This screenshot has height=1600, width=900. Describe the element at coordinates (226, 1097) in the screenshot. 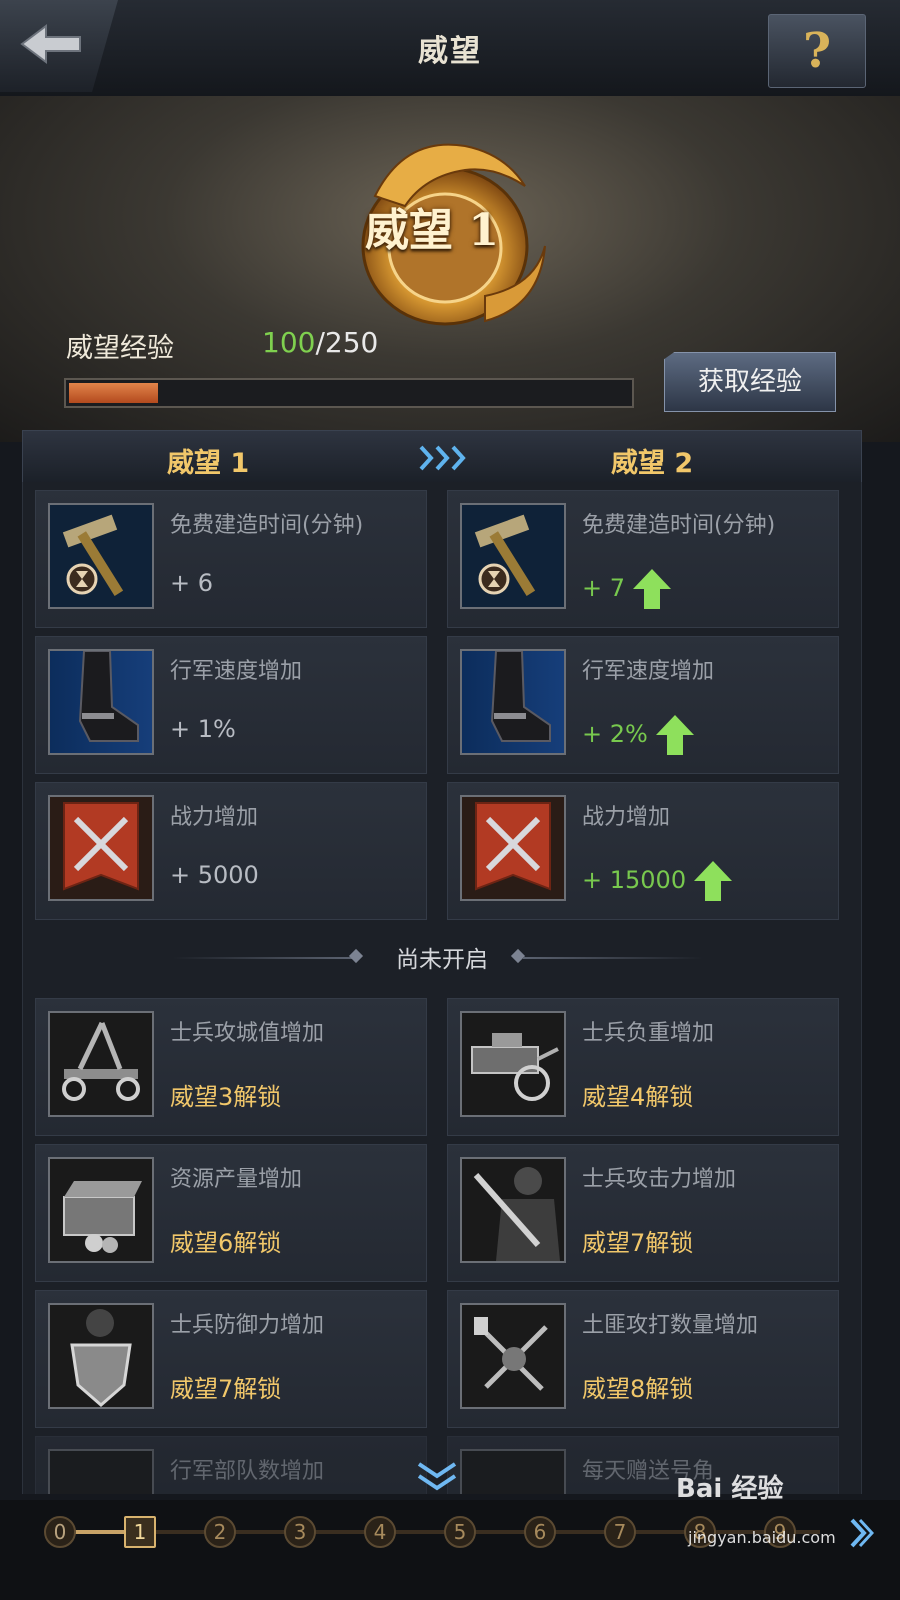

I see `unlock-text: 威望3解锁` at that location.